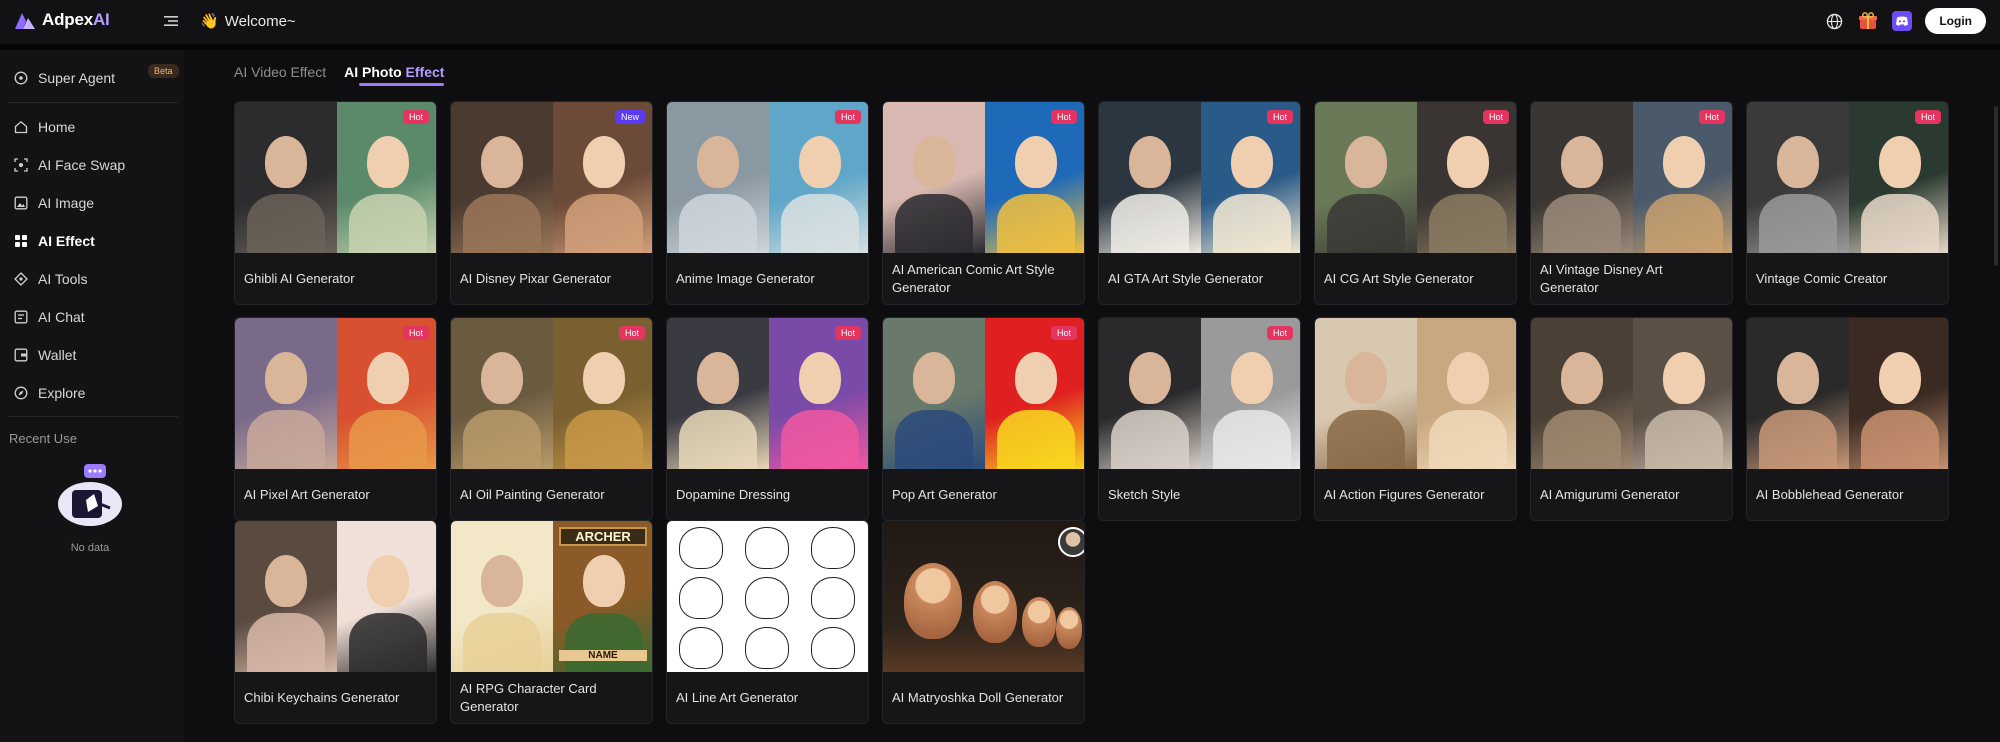 This screenshot has width=2000, height=742. I want to click on effect-card: Hot AI Pixel Art Generator, so click(335, 419).